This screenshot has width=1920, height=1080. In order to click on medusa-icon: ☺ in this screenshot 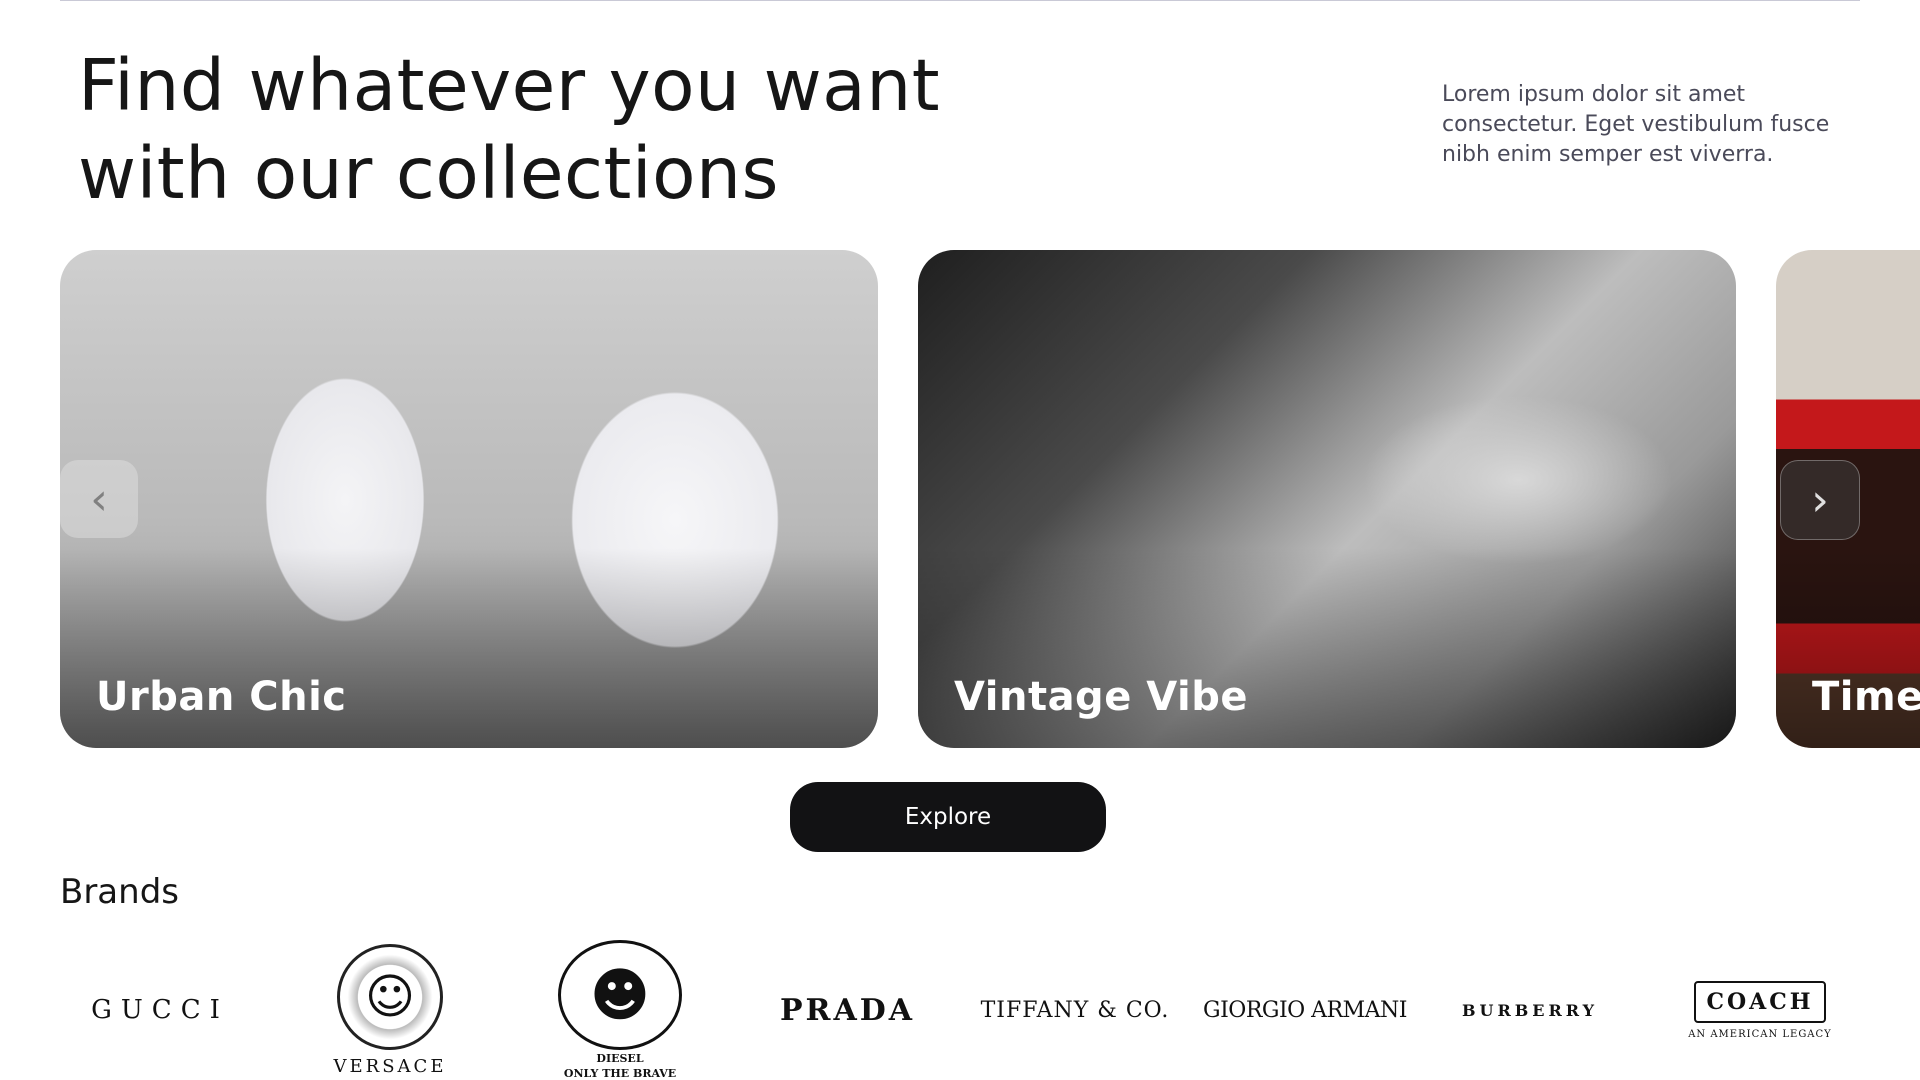, I will do `click(390, 996)`.